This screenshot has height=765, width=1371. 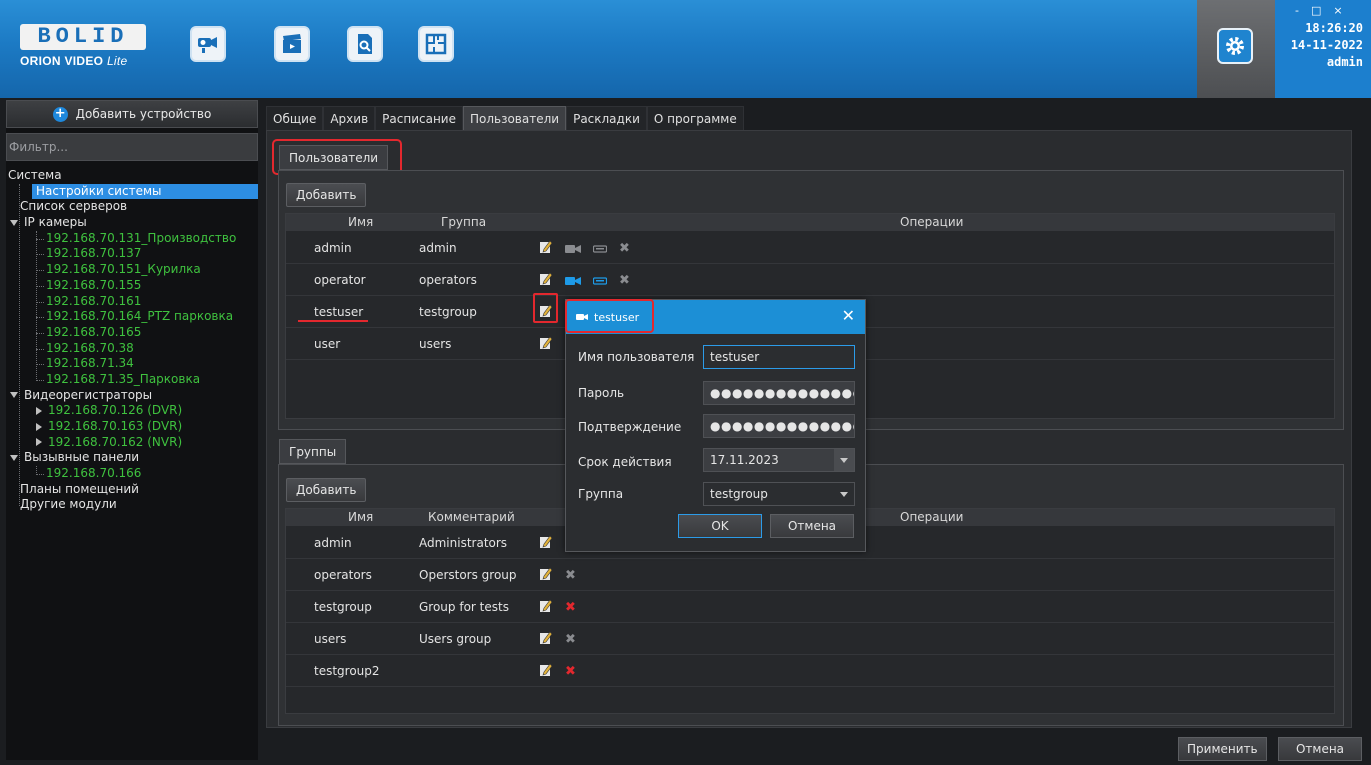 I want to click on tree-item-label: 192.168.70.126 (DVR), so click(x=115, y=410).